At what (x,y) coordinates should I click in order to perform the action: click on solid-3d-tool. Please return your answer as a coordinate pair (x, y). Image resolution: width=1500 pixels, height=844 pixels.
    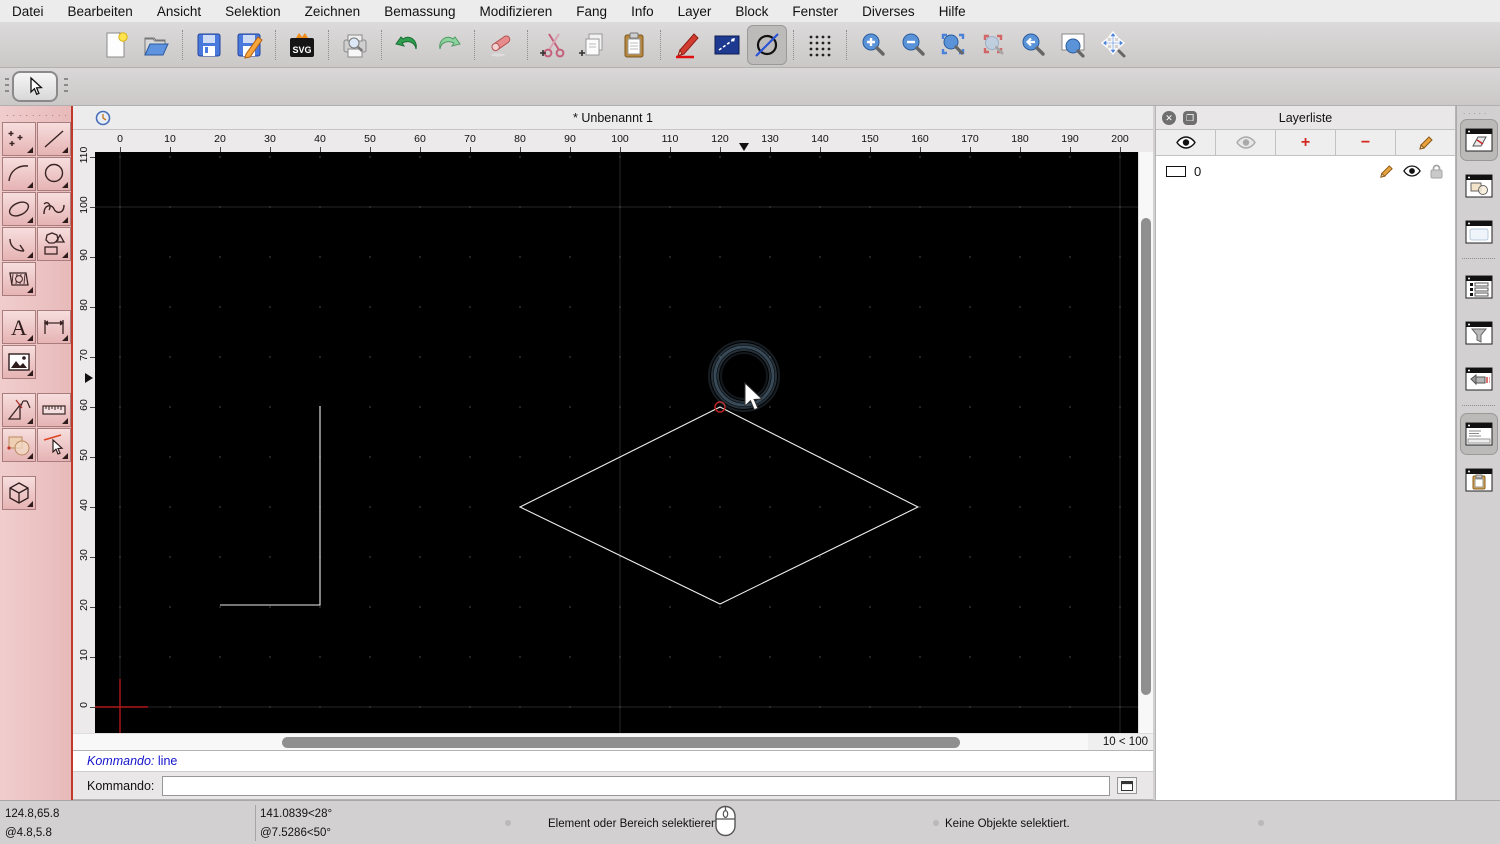
    Looking at the image, I should click on (19, 493).